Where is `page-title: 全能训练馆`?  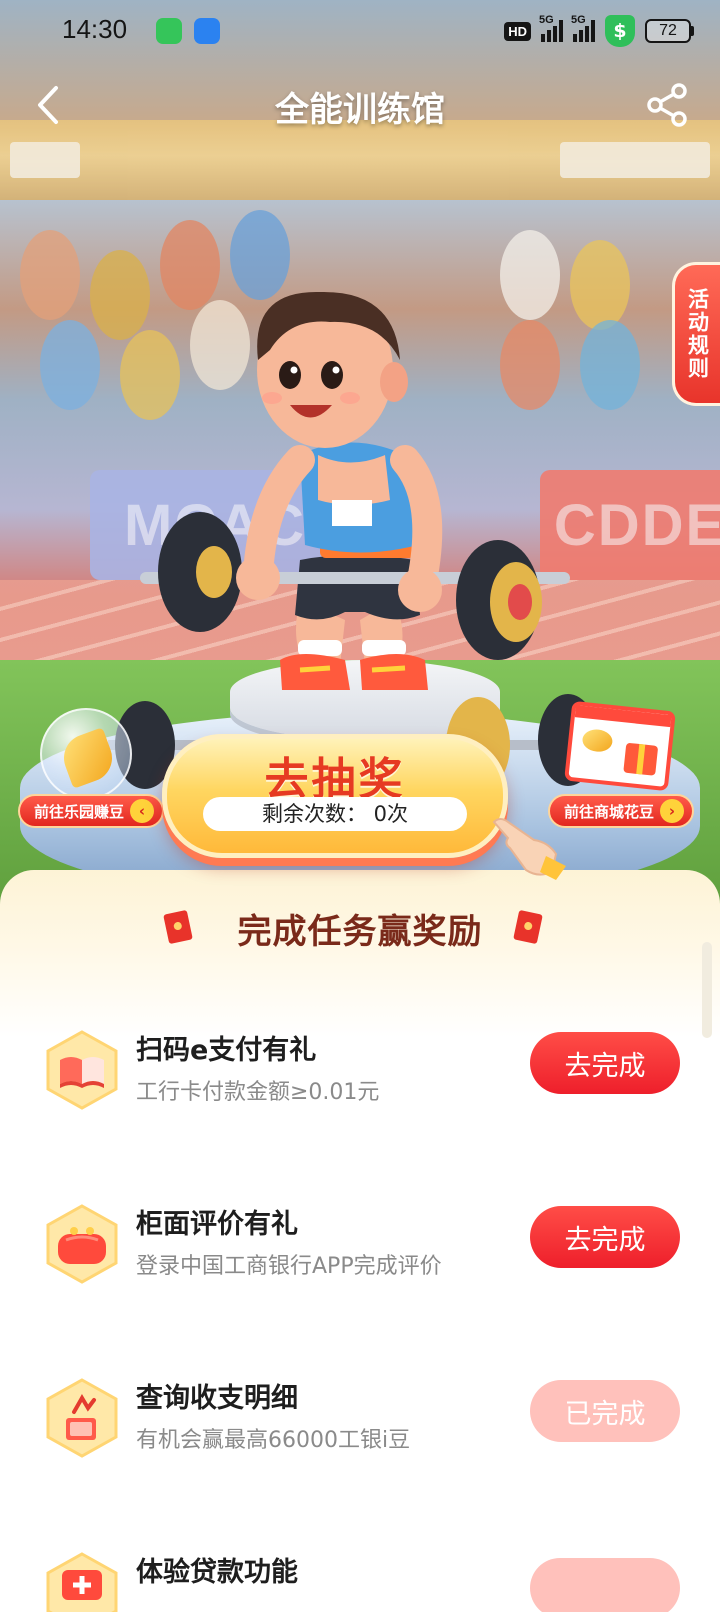
page-title: 全能训练馆 is located at coordinates (360, 110).